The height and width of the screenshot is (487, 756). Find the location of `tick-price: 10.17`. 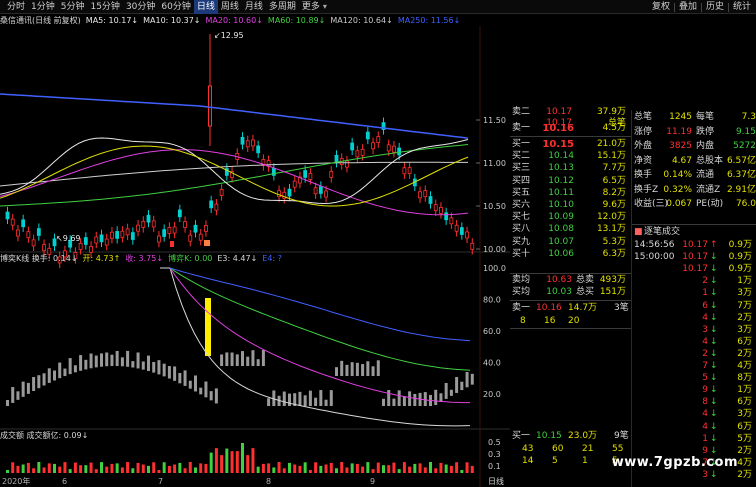

tick-price: 10.17 is located at coordinates (695, 269).